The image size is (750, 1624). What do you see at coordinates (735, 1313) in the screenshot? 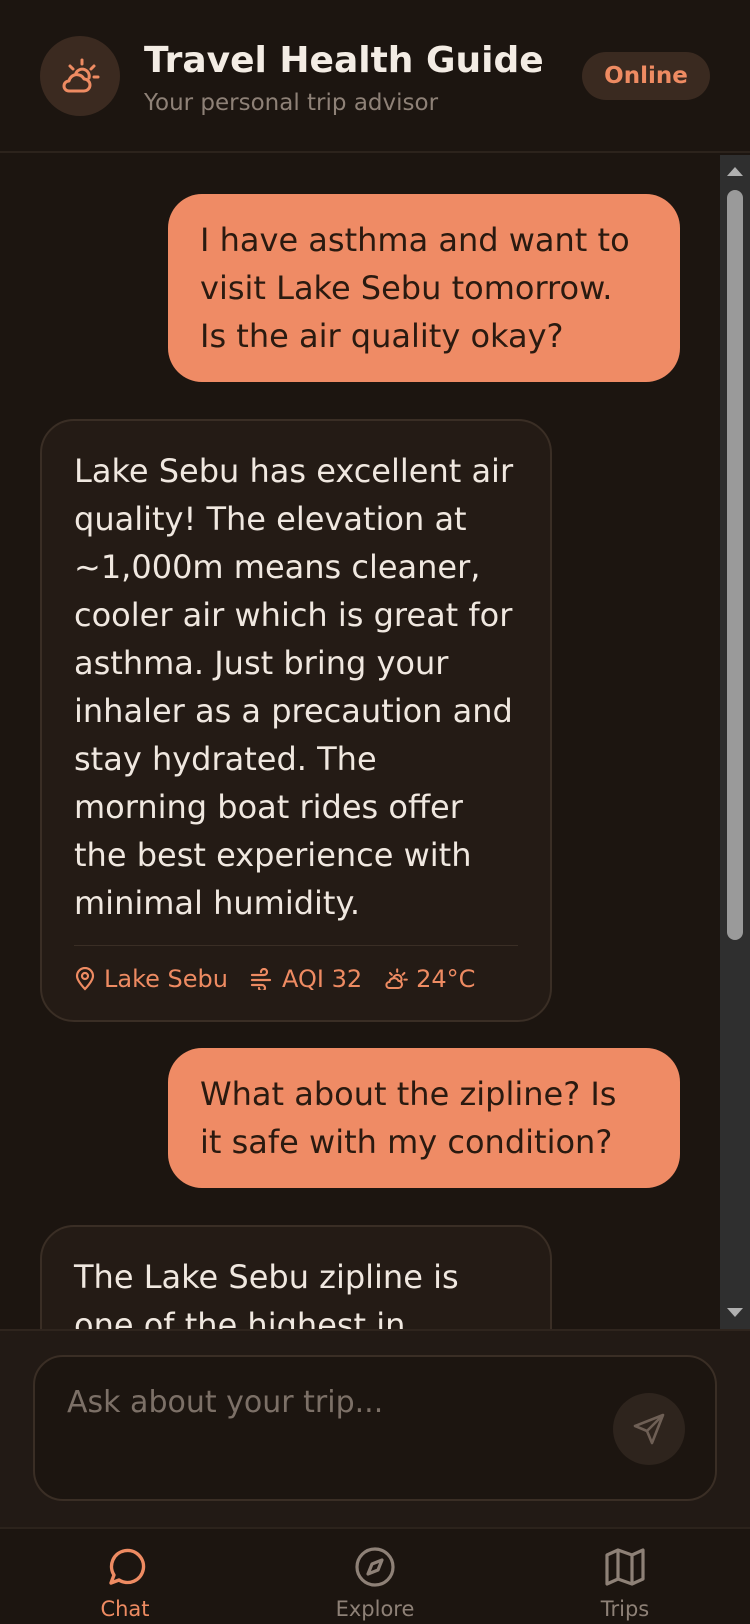
I see `scroll-down-arrow-icon` at bounding box center [735, 1313].